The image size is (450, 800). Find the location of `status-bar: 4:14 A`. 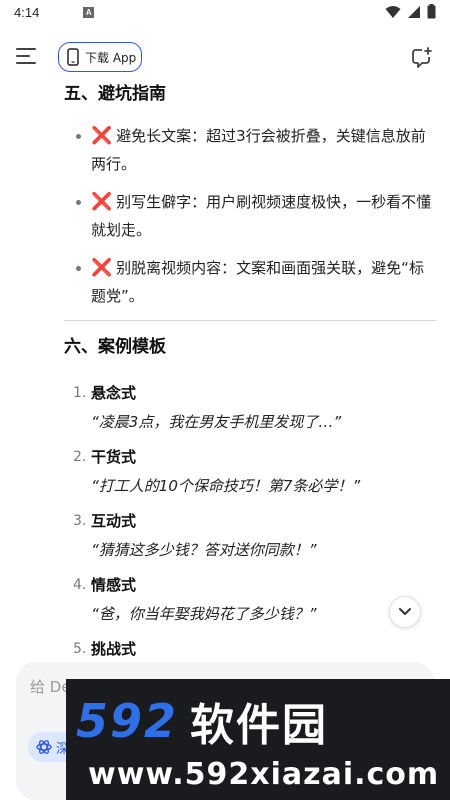

status-bar: 4:14 A is located at coordinates (225, 12).